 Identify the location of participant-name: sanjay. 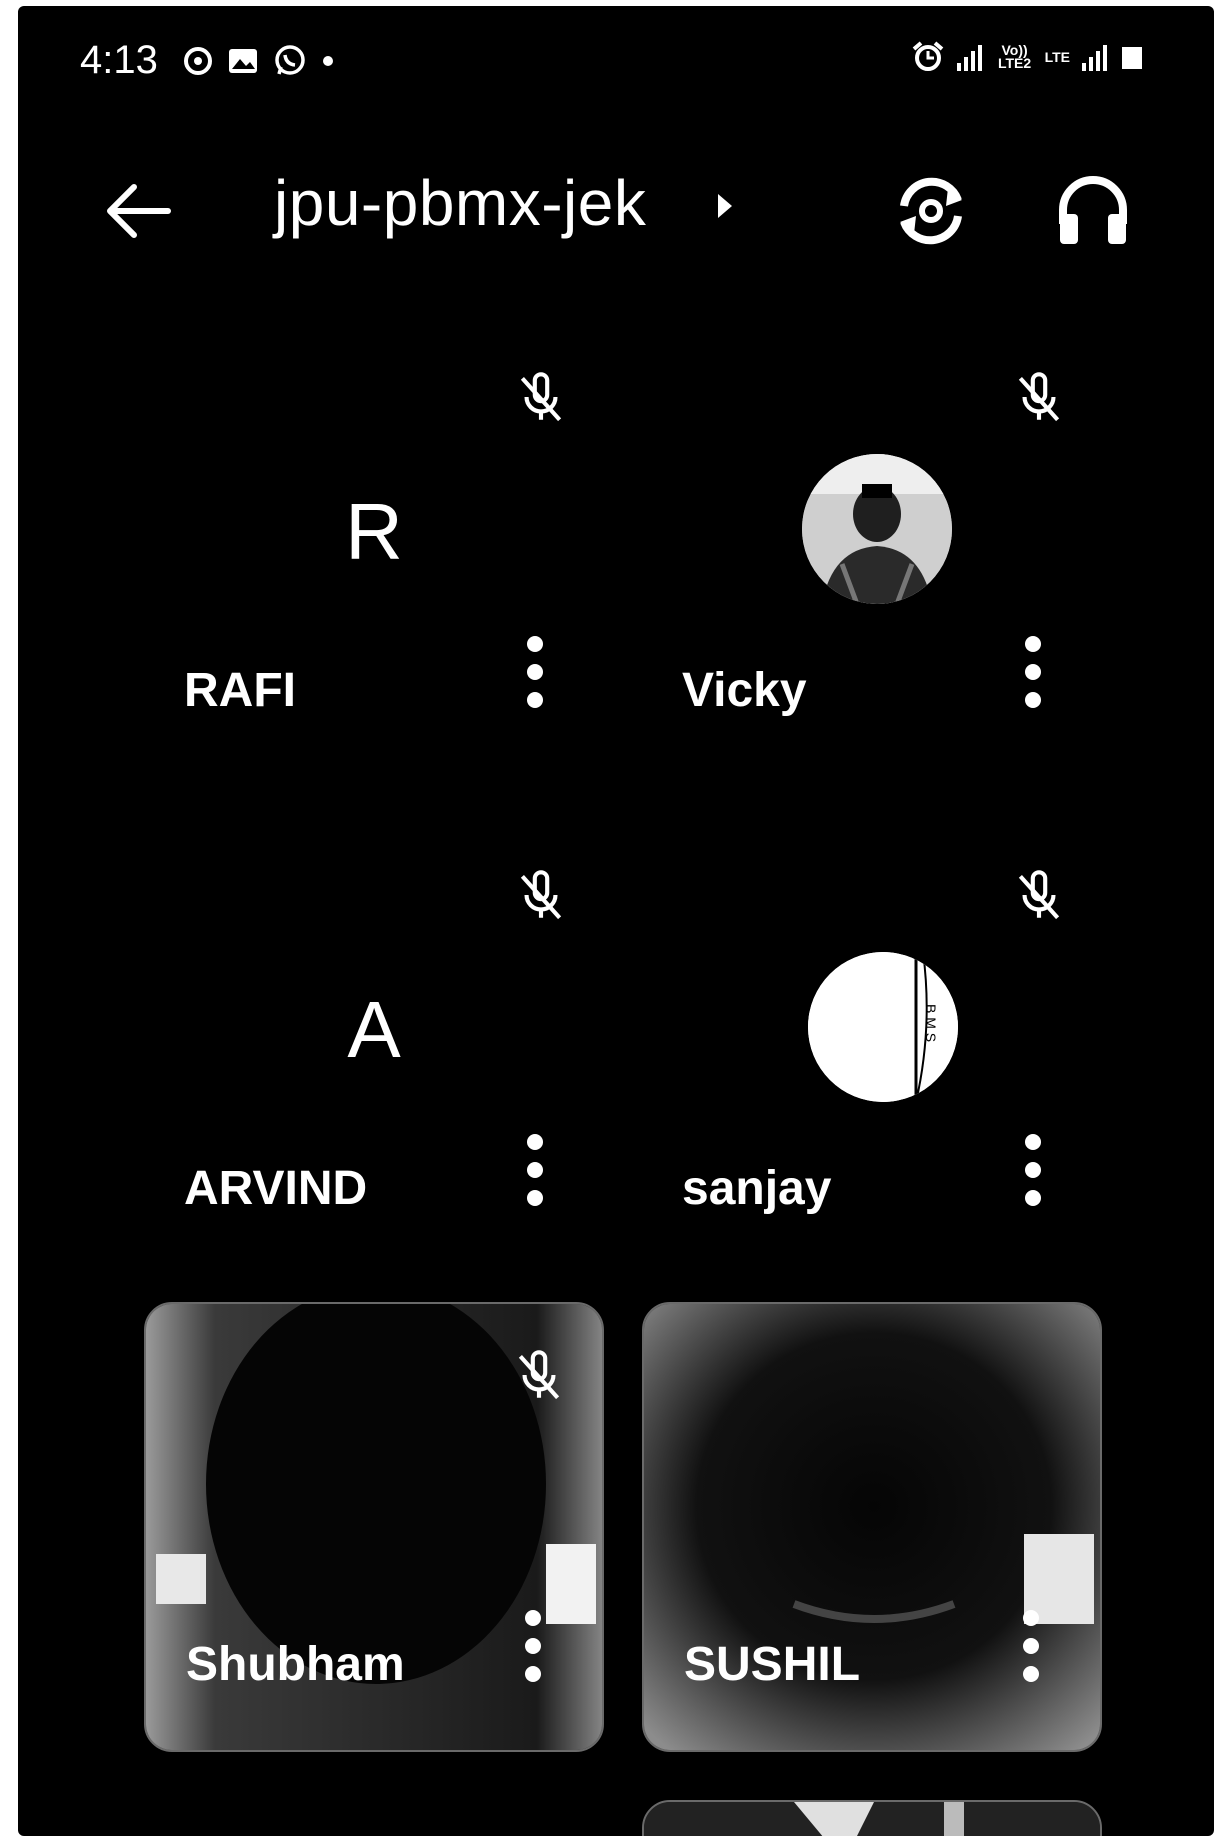
(757, 1188).